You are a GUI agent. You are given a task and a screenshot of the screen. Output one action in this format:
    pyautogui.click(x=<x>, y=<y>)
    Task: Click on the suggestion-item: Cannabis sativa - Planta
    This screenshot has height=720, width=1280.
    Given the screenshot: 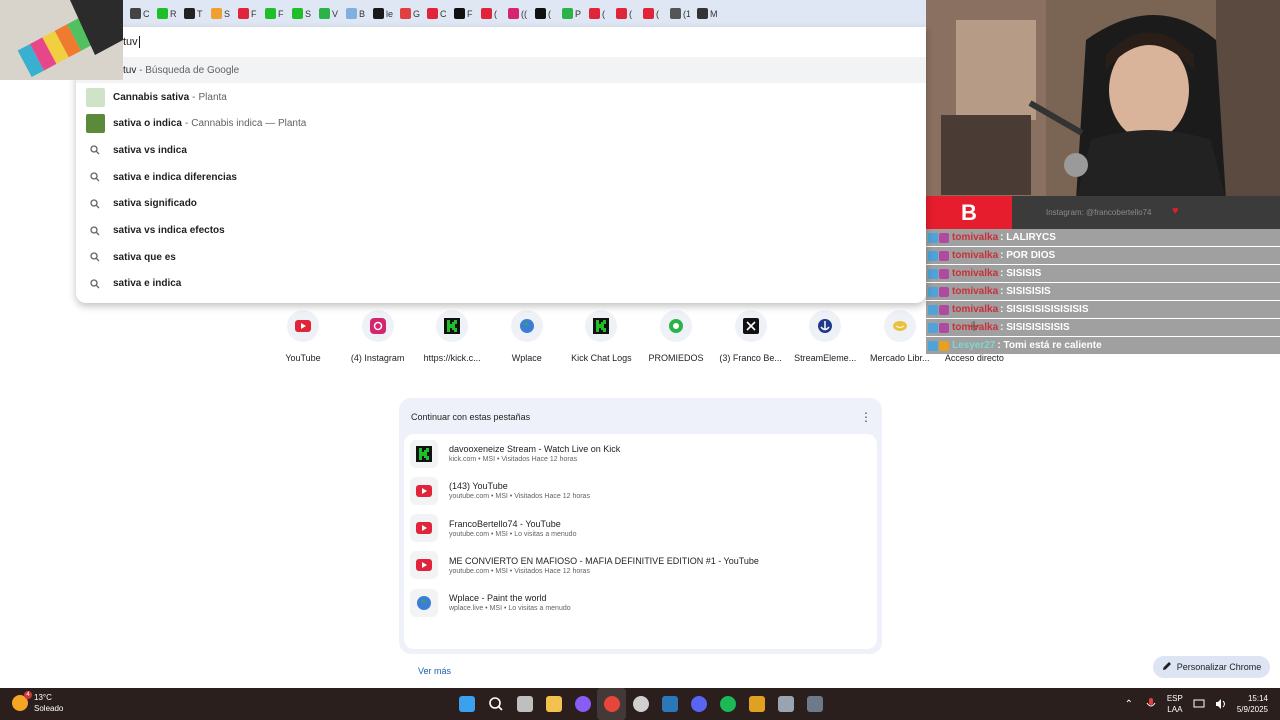 What is the action you would take?
    pyautogui.click(x=501, y=97)
    